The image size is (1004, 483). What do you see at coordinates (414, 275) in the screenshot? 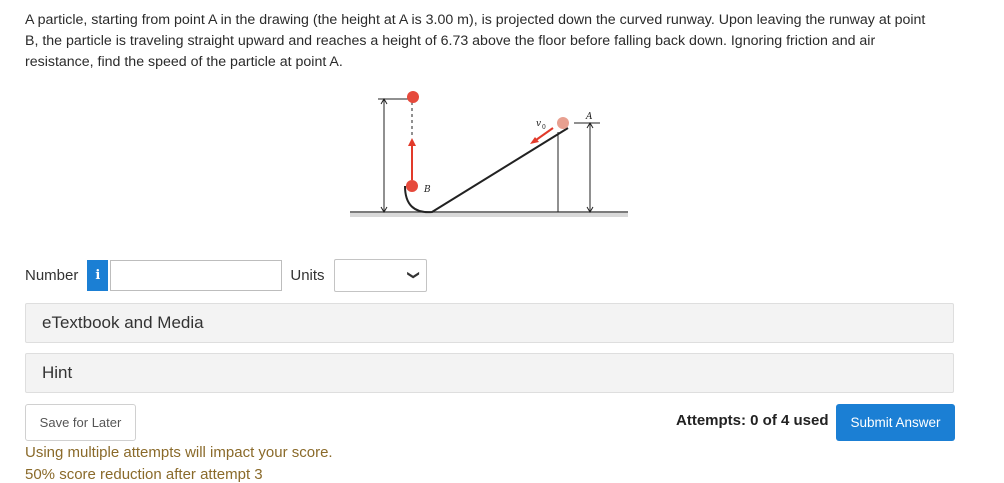
I see `chevron-down-icon: ❯` at bounding box center [414, 275].